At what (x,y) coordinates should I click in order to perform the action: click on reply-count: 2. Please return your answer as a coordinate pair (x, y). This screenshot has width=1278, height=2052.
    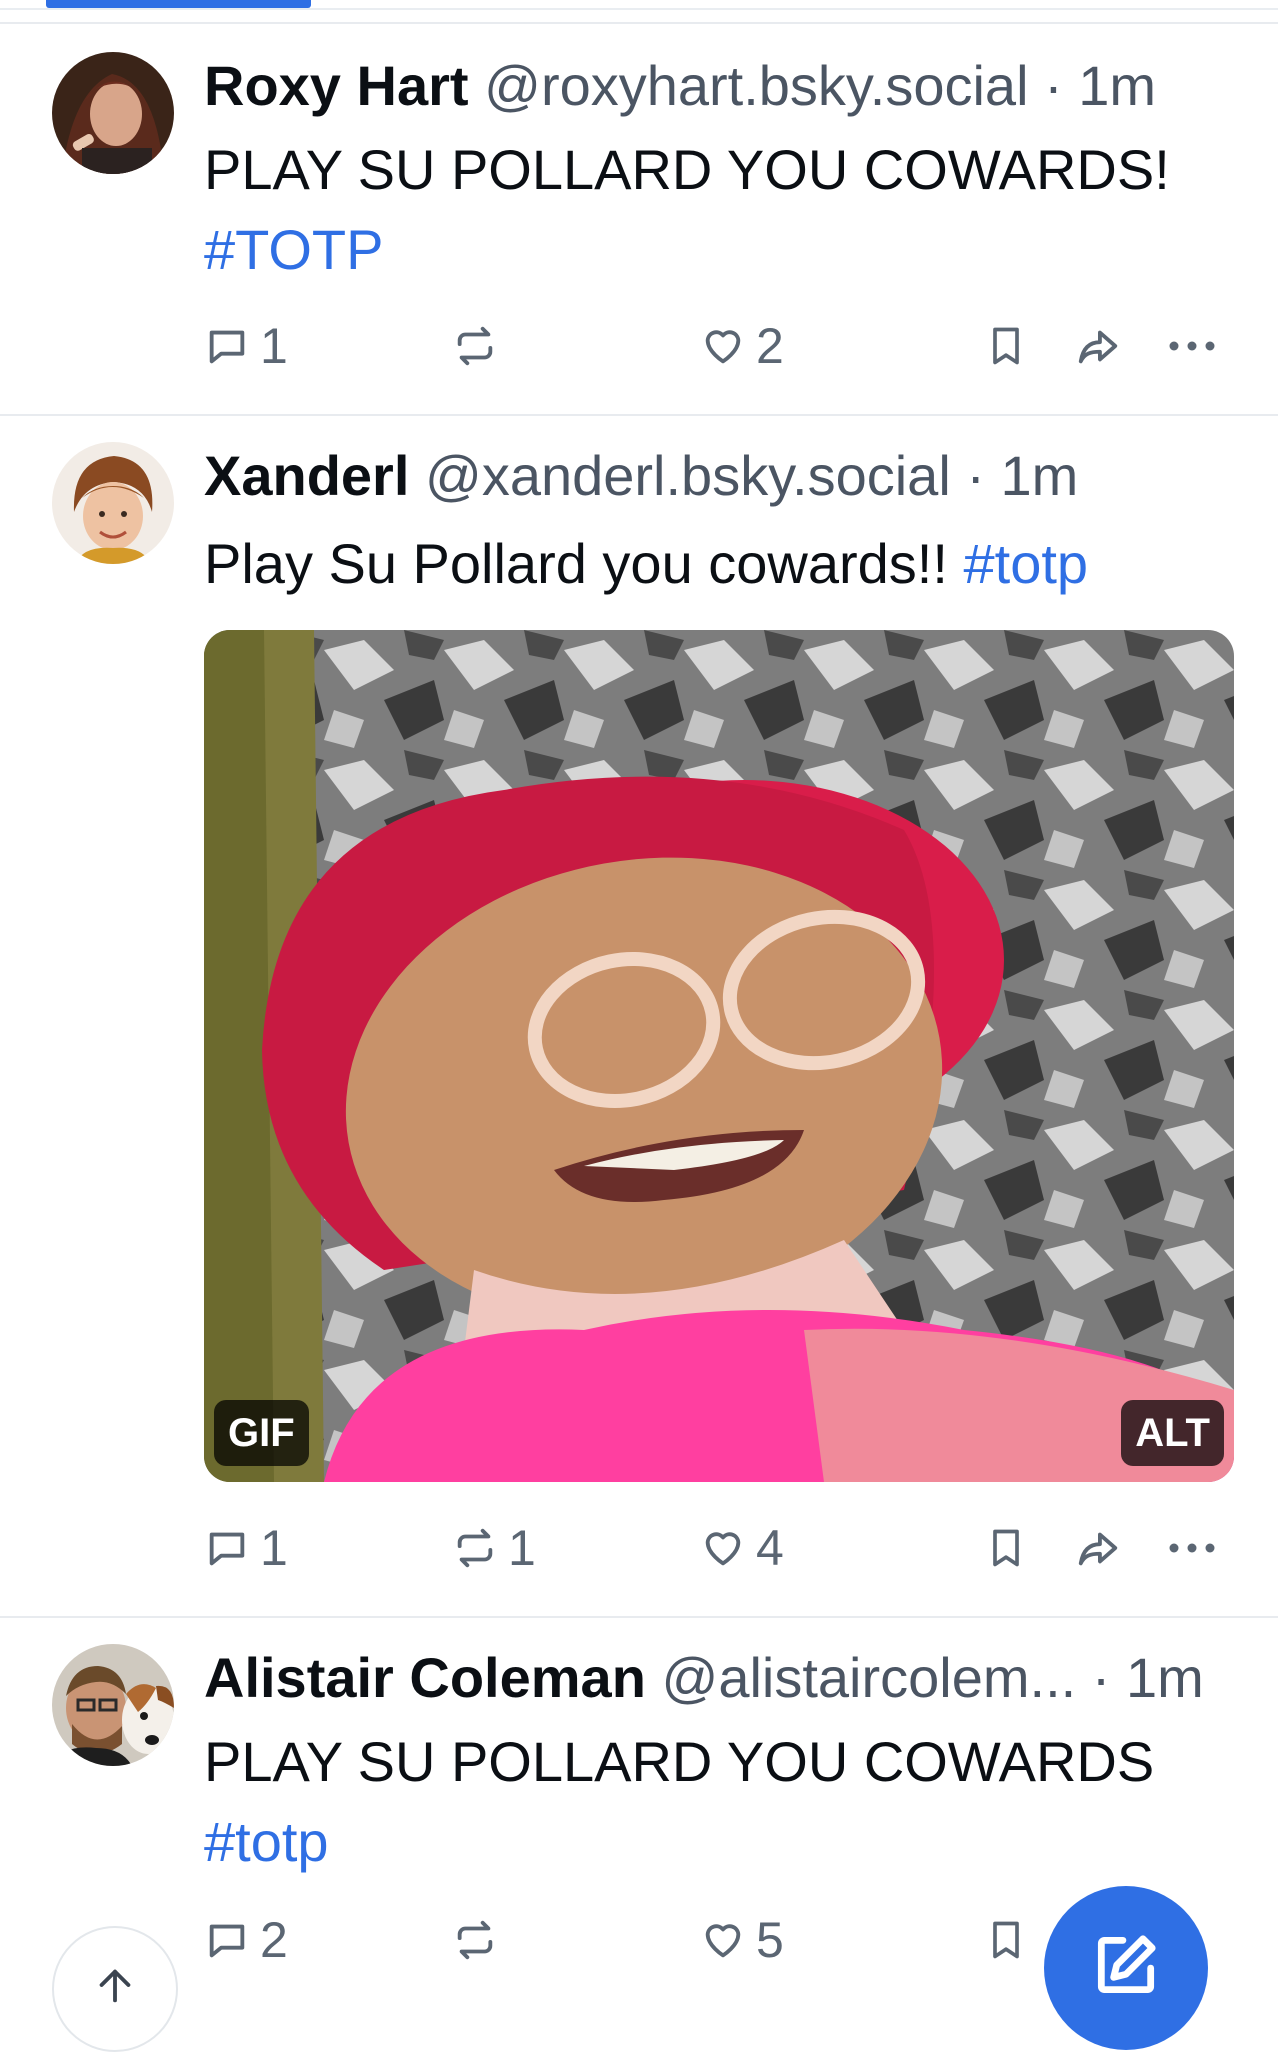
    Looking at the image, I should click on (274, 1940).